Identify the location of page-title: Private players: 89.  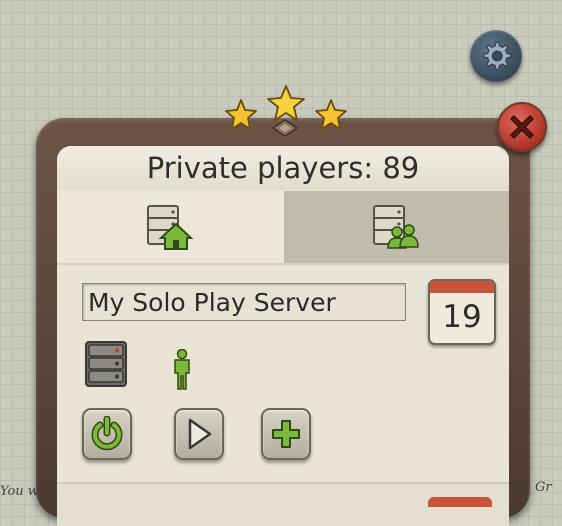
(283, 168).